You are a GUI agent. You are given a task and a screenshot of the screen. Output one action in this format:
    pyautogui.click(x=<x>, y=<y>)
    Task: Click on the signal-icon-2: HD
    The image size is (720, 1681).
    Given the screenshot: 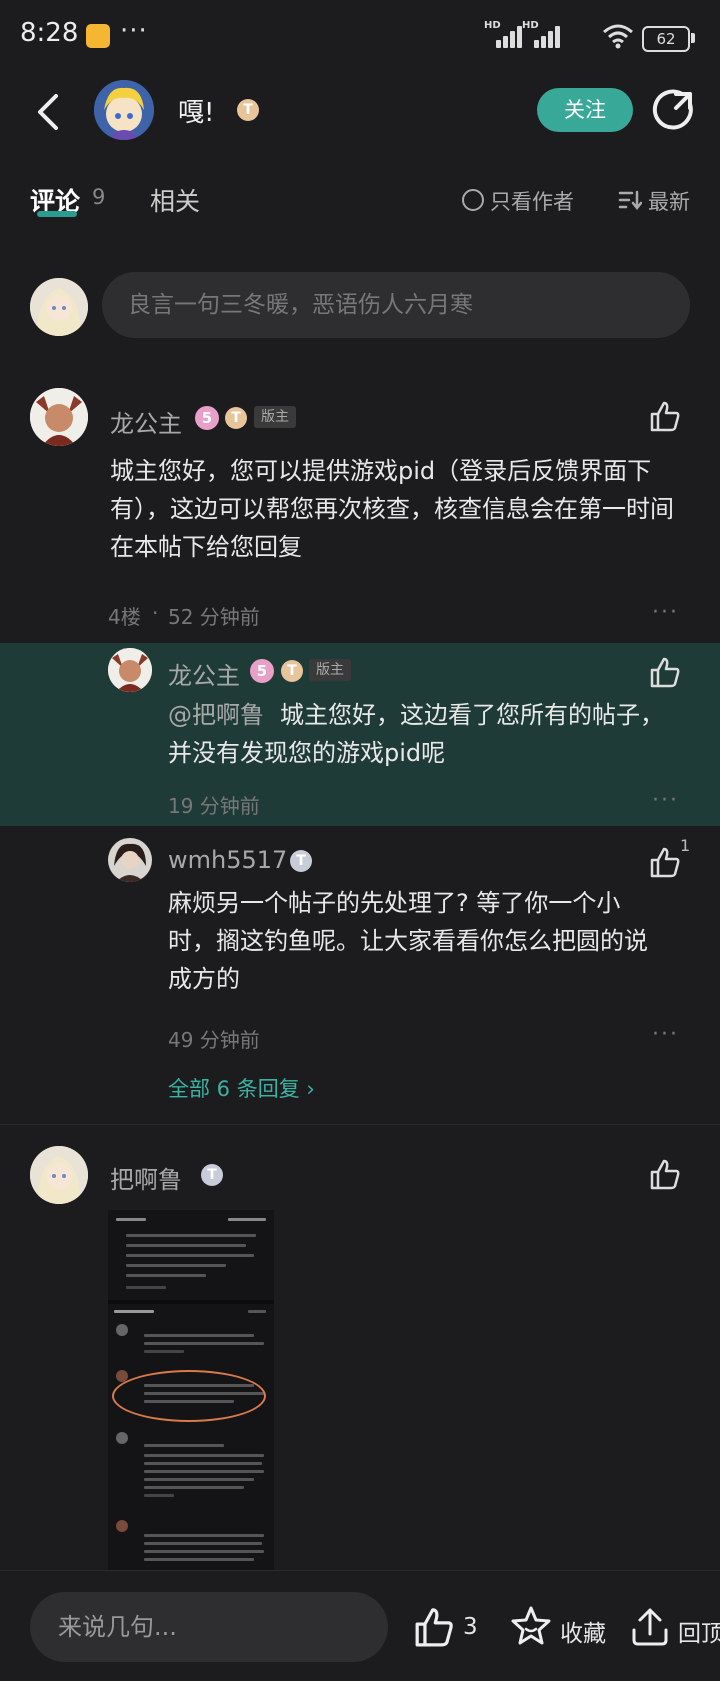 What is the action you would take?
    pyautogui.click(x=541, y=34)
    